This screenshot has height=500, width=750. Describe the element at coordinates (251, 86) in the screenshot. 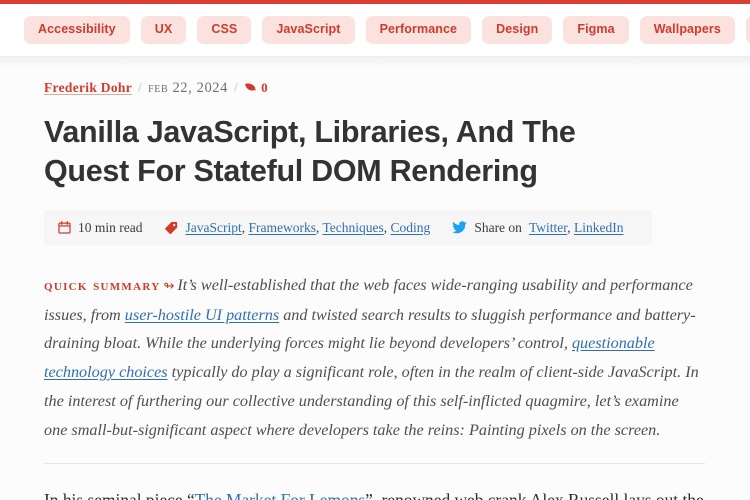

I see `comment-icon` at that location.